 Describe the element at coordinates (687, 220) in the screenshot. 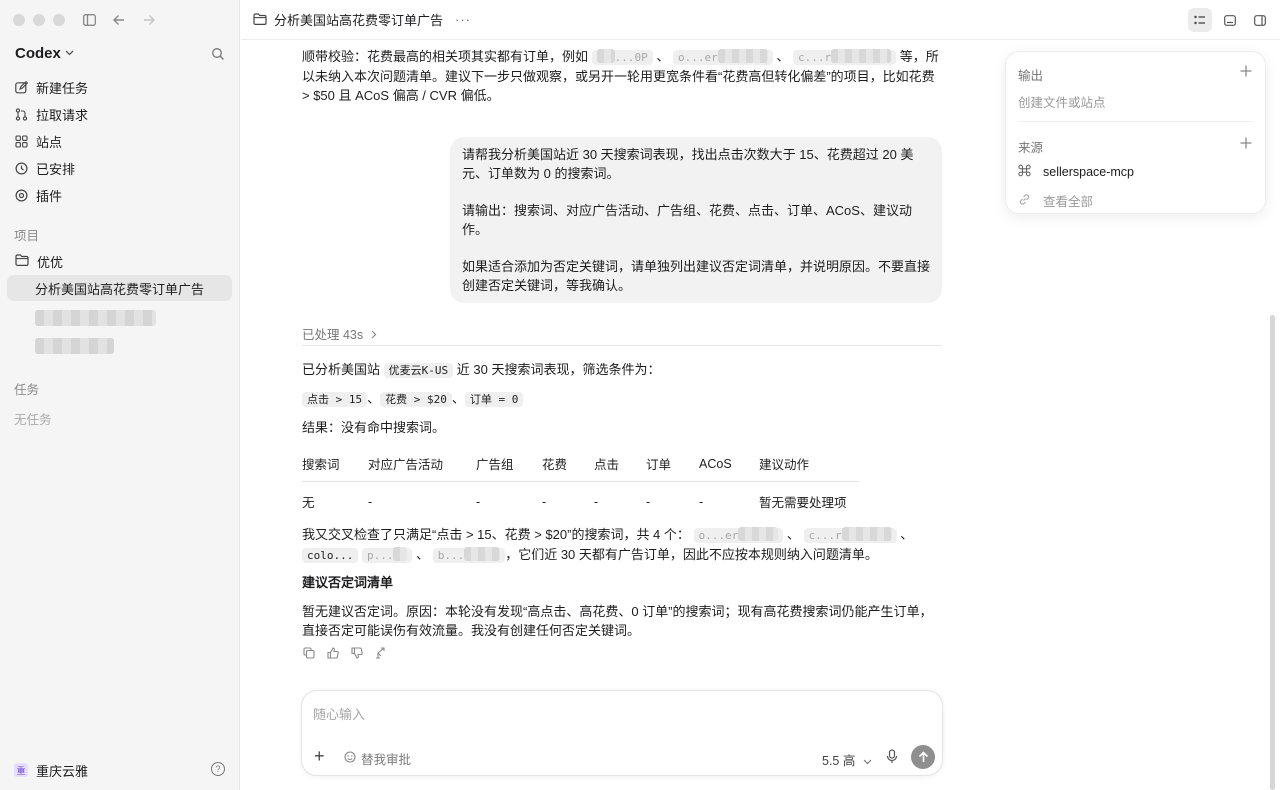

I see `user-message-paragraph: 请输出：搜索词、对应广告活动、广告组、花费、点击、订单、ACoS、建议动作。` at that location.